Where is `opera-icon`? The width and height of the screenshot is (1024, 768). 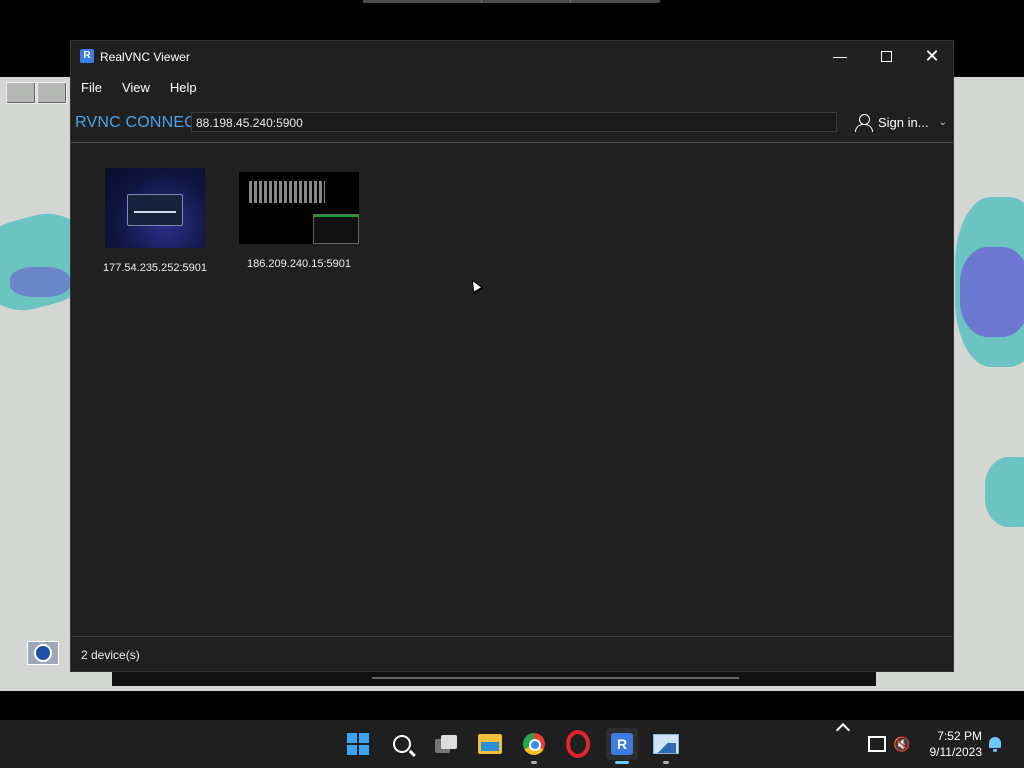
opera-icon is located at coordinates (578, 744).